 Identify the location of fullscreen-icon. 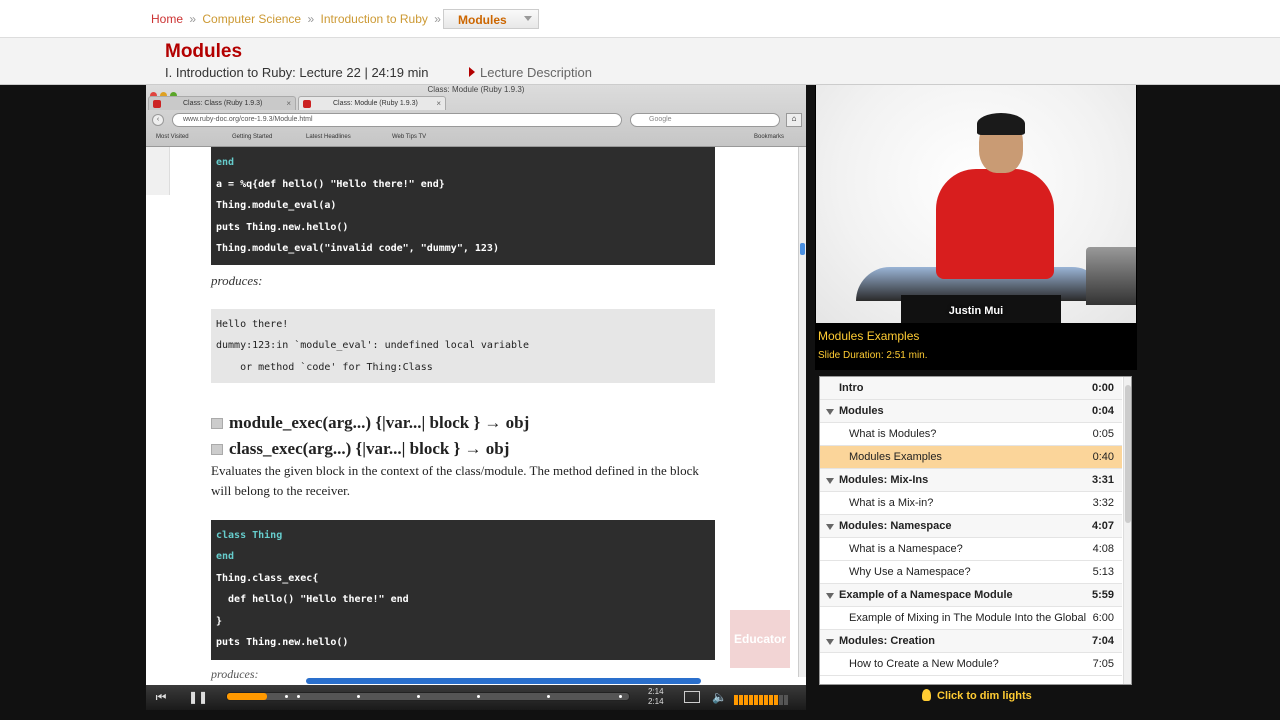
(692, 697).